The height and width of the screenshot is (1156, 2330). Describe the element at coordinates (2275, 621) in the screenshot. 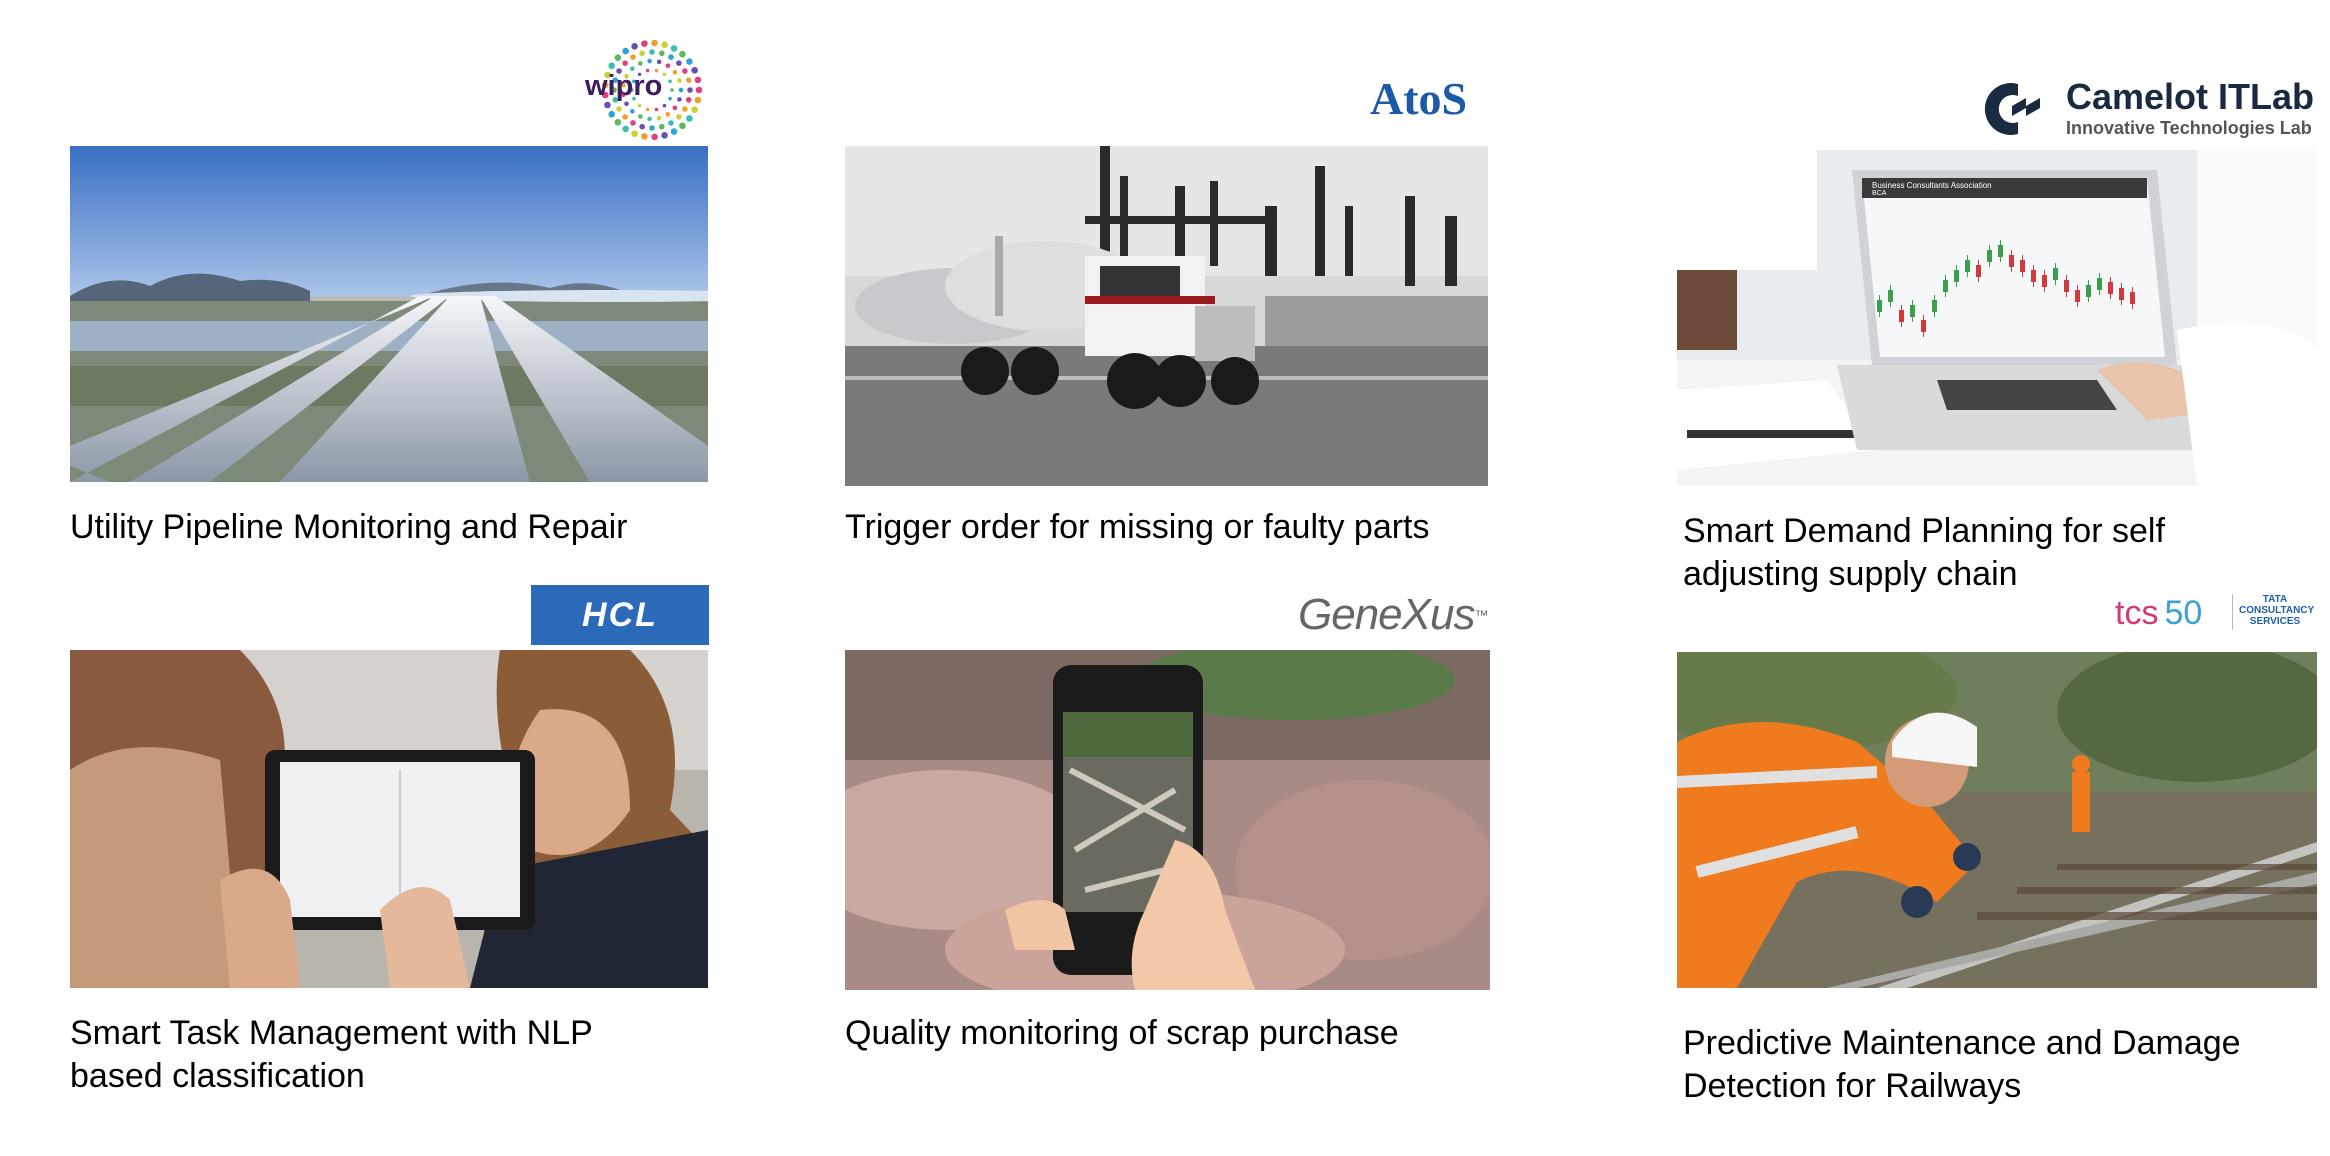

I see `tata-line-3: SERVICES` at that location.